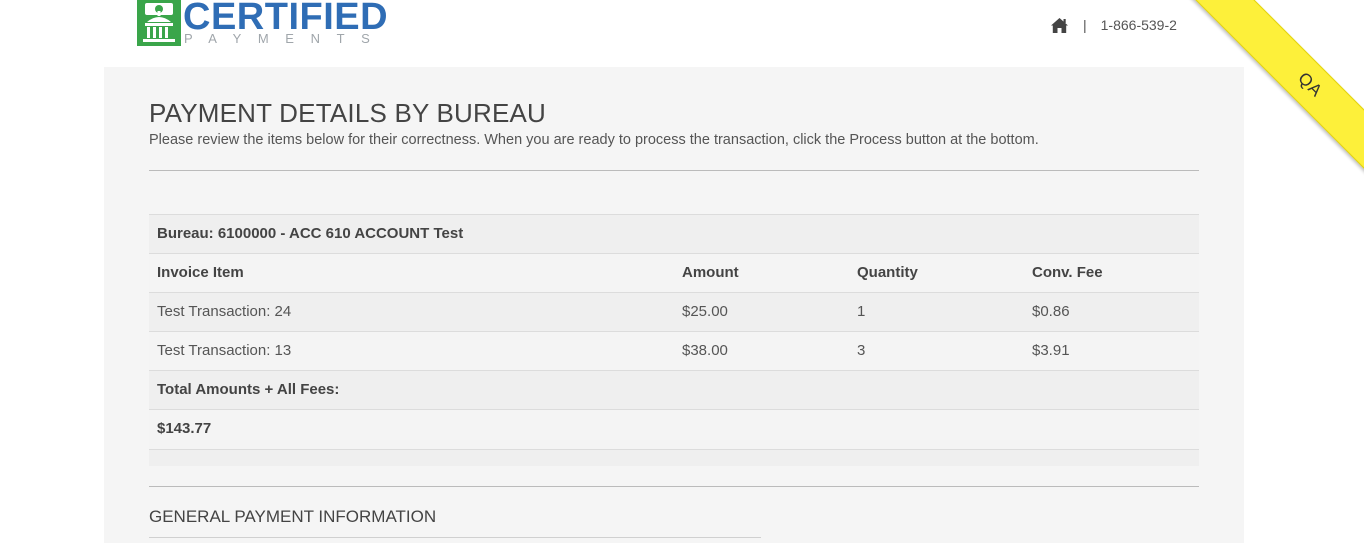  I want to click on col-conv-fee: Conv. Fee, so click(1067, 272).